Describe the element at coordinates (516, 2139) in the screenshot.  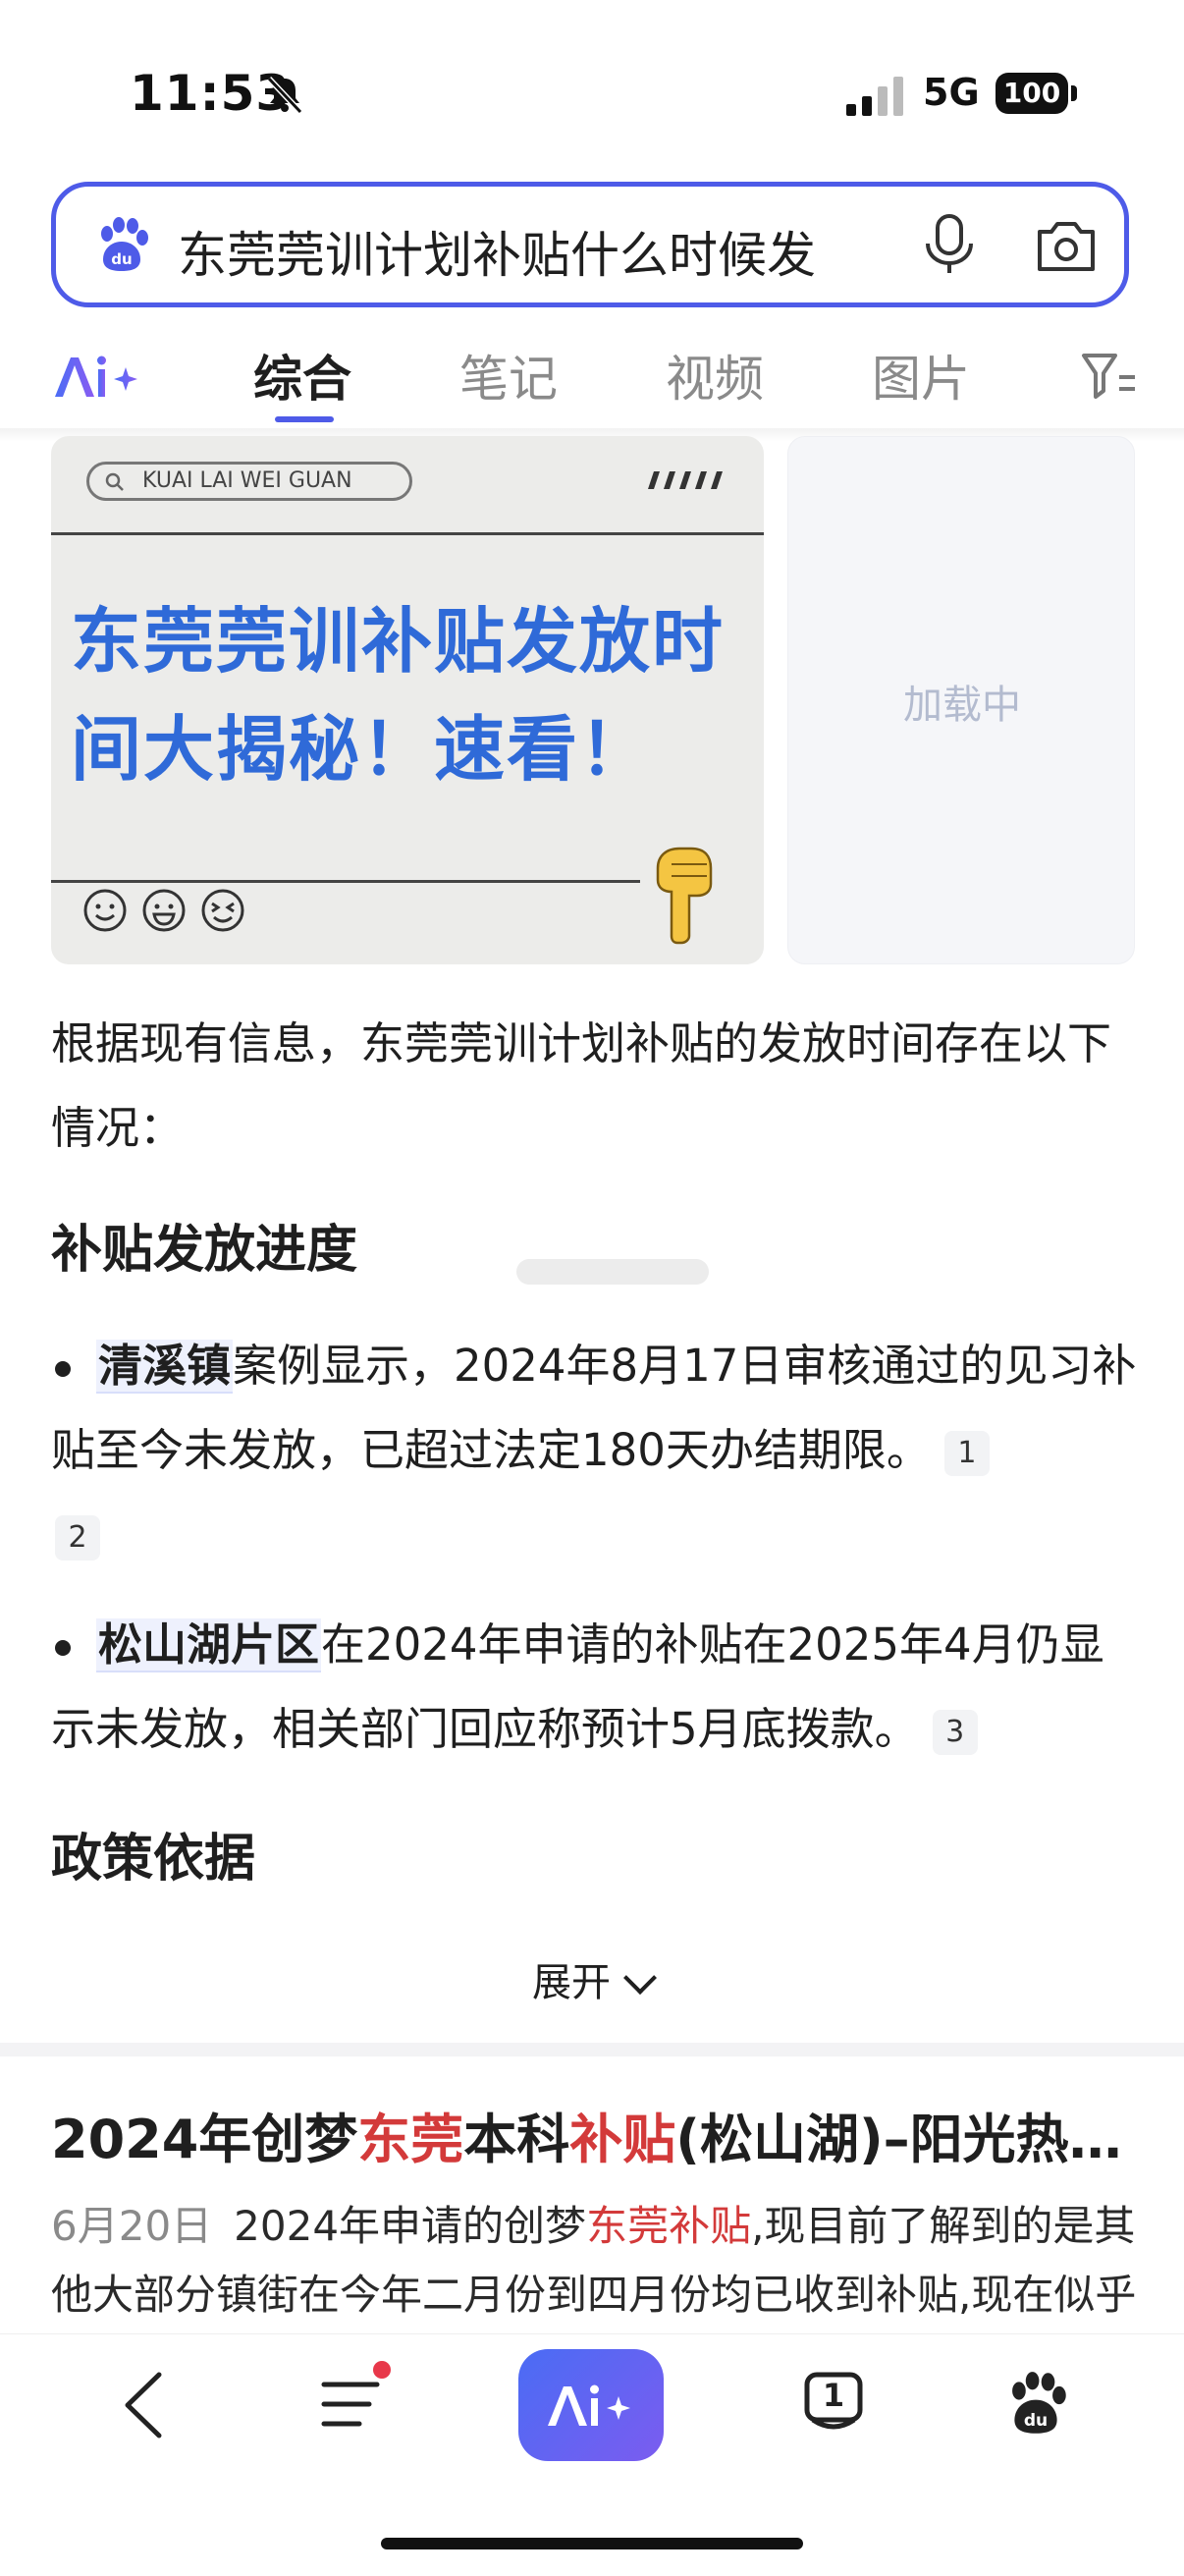
I see `title-text: 本科` at that location.